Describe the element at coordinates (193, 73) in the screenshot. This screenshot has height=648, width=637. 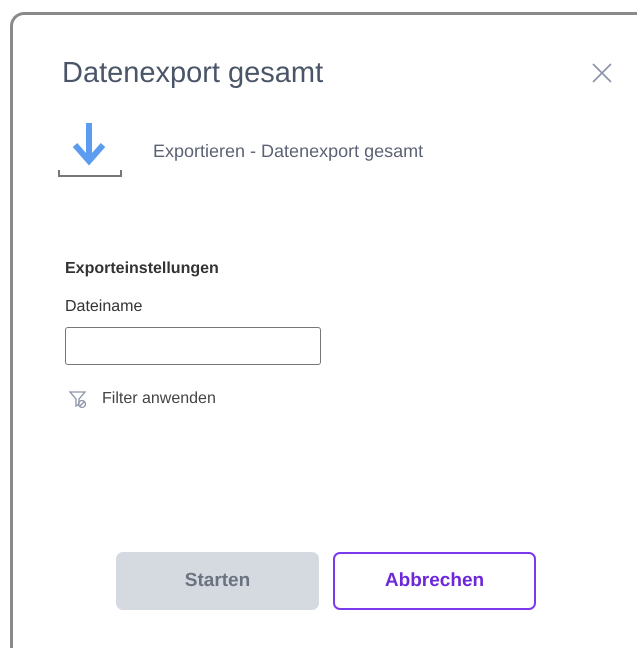
I see `dialog-title: Datenexport gesamt` at that location.